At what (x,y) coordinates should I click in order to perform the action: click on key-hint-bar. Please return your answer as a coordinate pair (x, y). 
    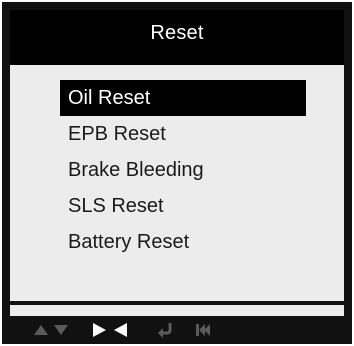
    Looking at the image, I should click on (177, 330).